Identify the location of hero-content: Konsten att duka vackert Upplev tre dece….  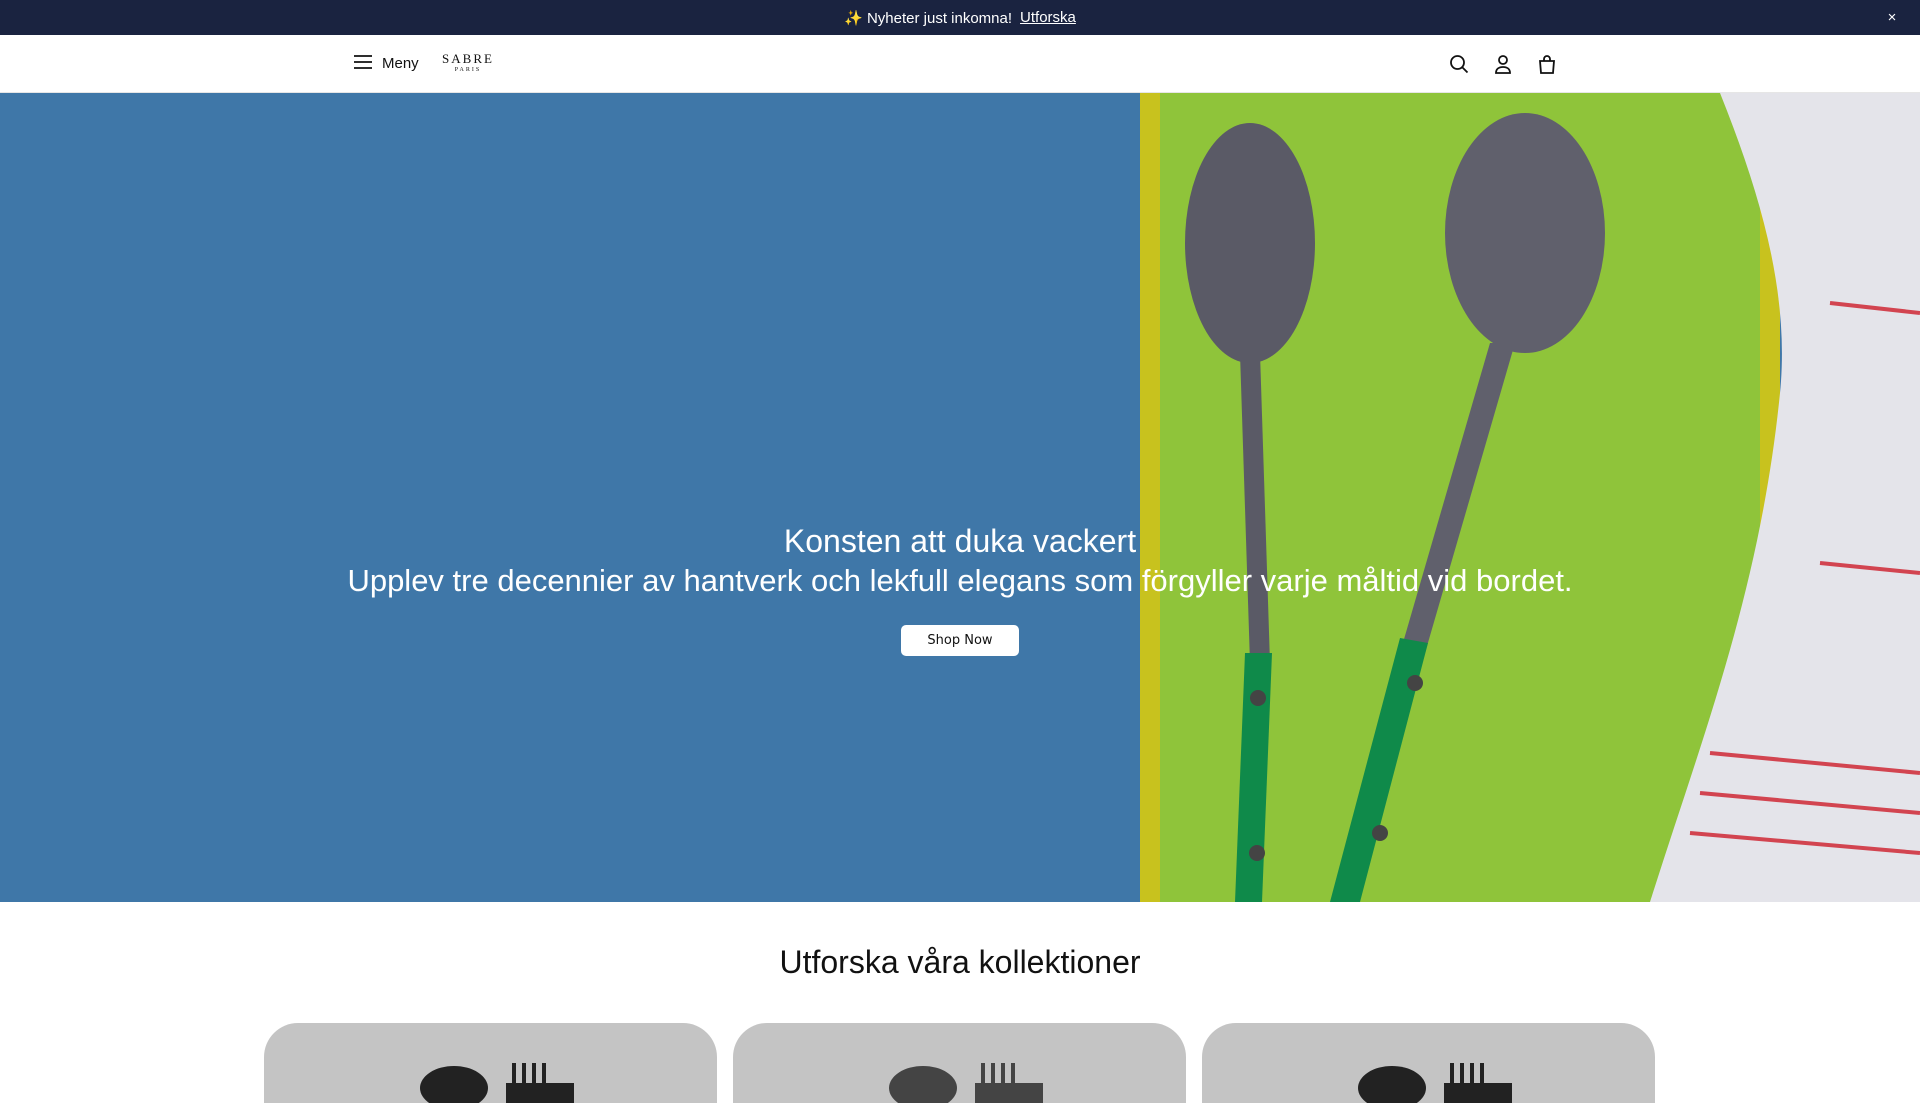
(960, 588).